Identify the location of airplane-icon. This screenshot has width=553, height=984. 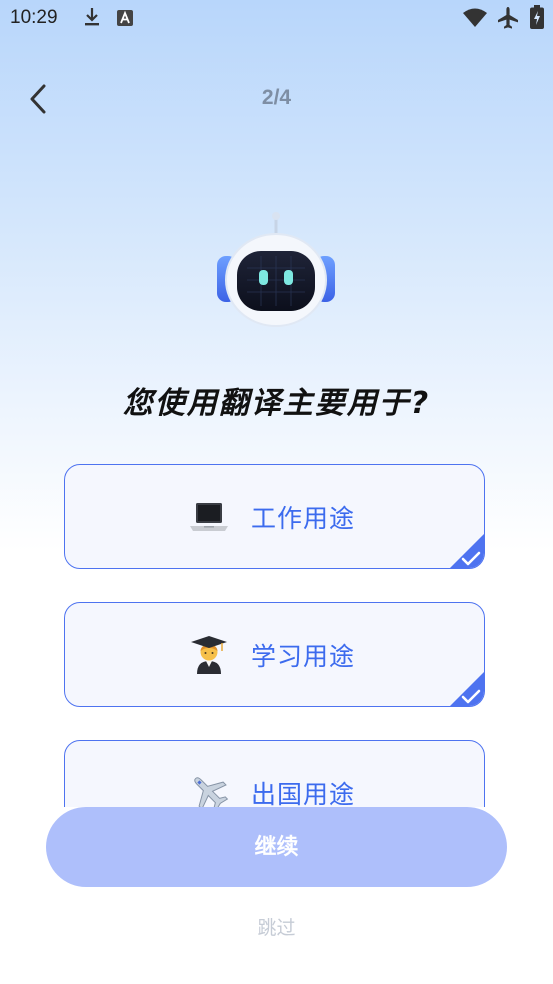
(211, 792).